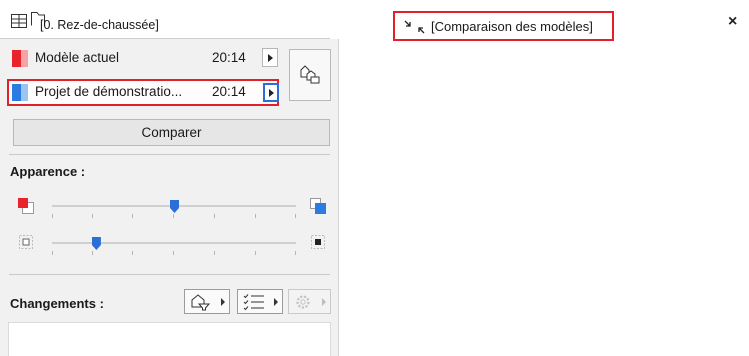 The height and width of the screenshot is (356, 749). I want to click on grid-layout-icon, so click(19, 21).